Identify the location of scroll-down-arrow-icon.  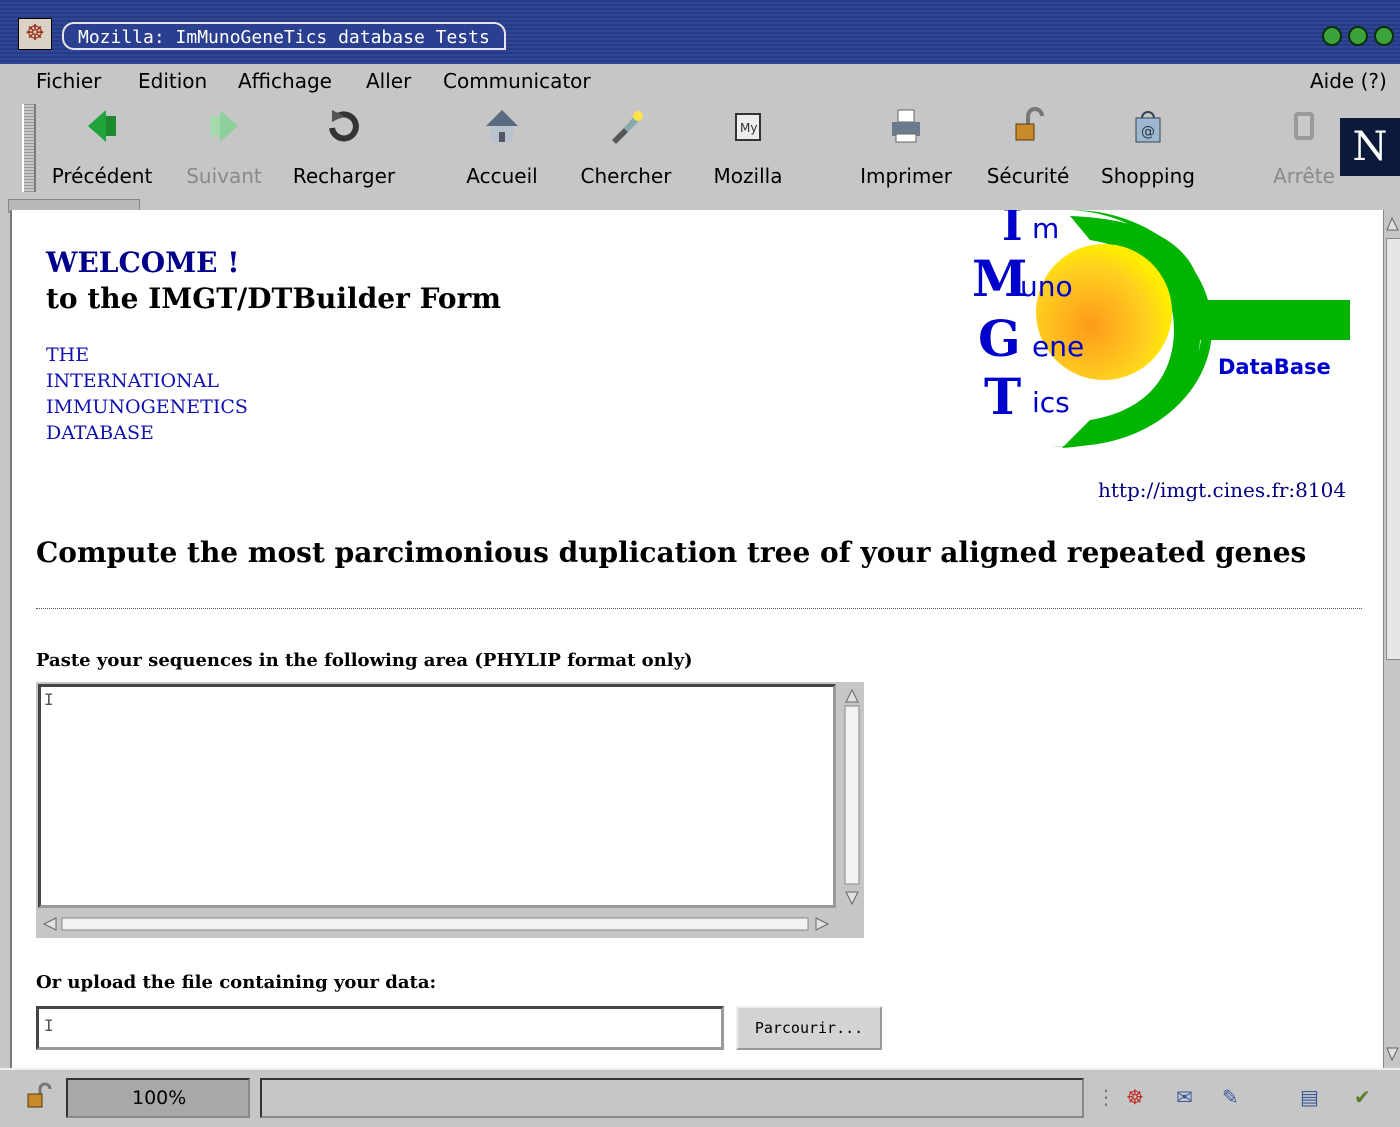
(1392, 1054).